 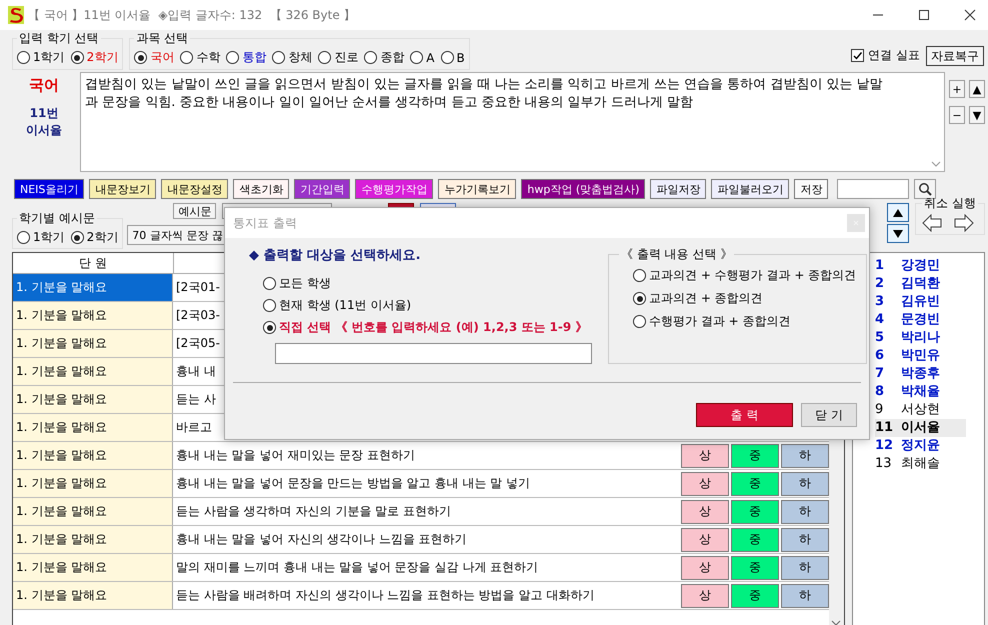 I want to click on table-cell: 듣는 사람을 배려하며 자신의 생각이나 느낌을 표현하는 방법을 알고 대화하기, so click(x=385, y=595).